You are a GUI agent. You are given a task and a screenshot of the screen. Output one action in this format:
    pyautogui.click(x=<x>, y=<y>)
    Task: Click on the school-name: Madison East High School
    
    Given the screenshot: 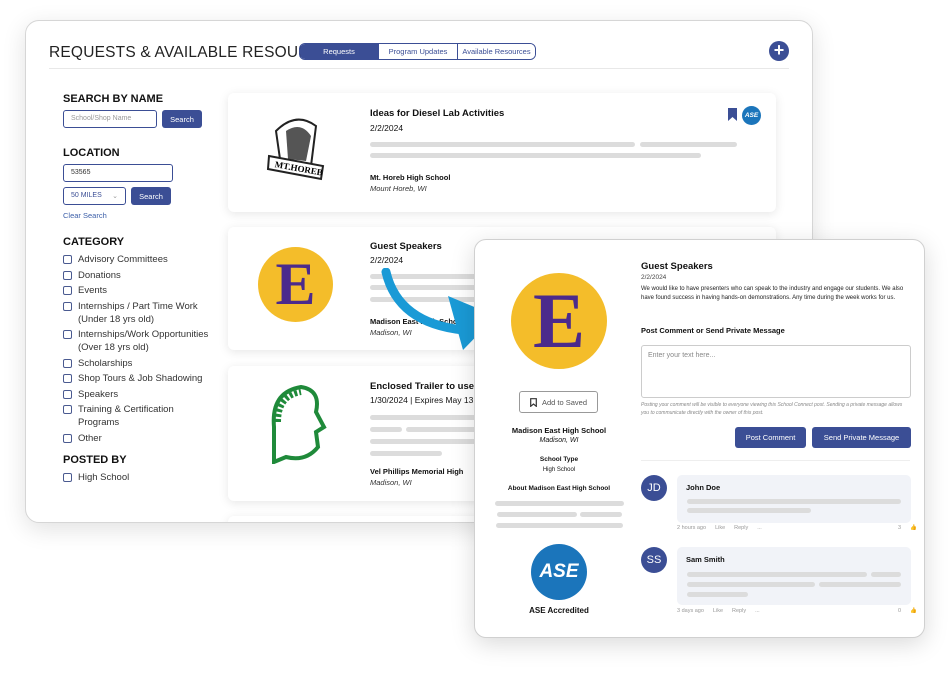 What is the action you would take?
    pyautogui.click(x=559, y=430)
    